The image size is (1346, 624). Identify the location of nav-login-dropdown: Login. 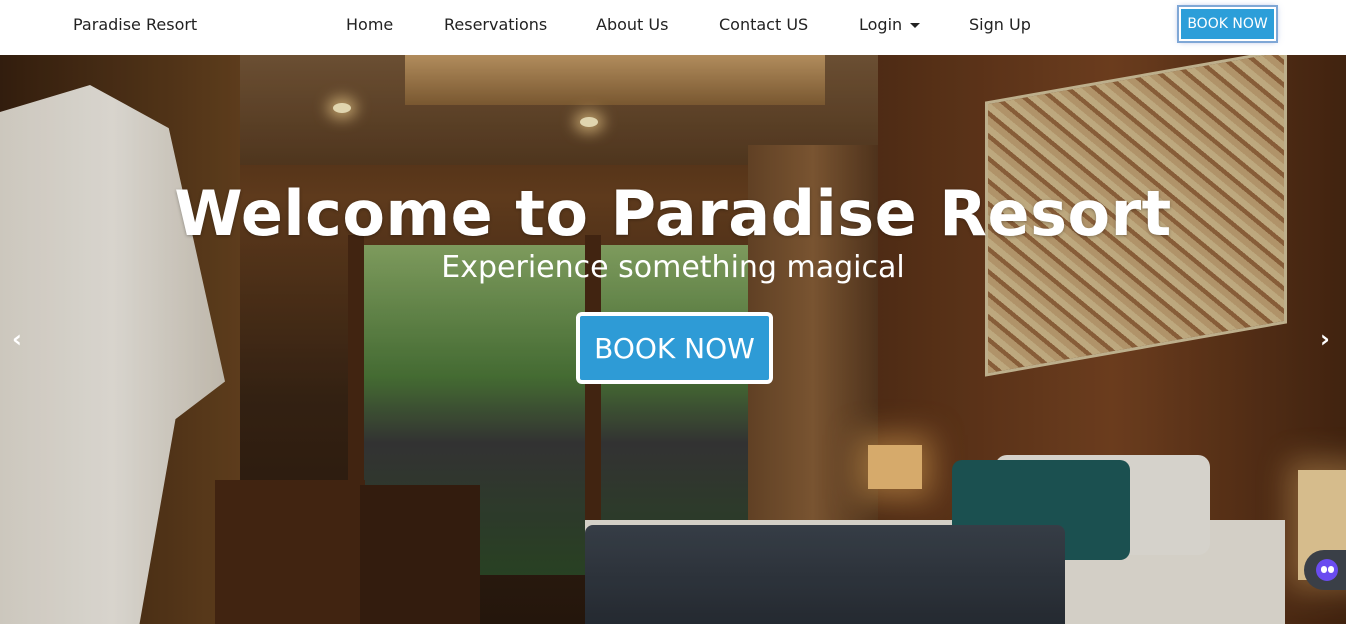
(890, 24).